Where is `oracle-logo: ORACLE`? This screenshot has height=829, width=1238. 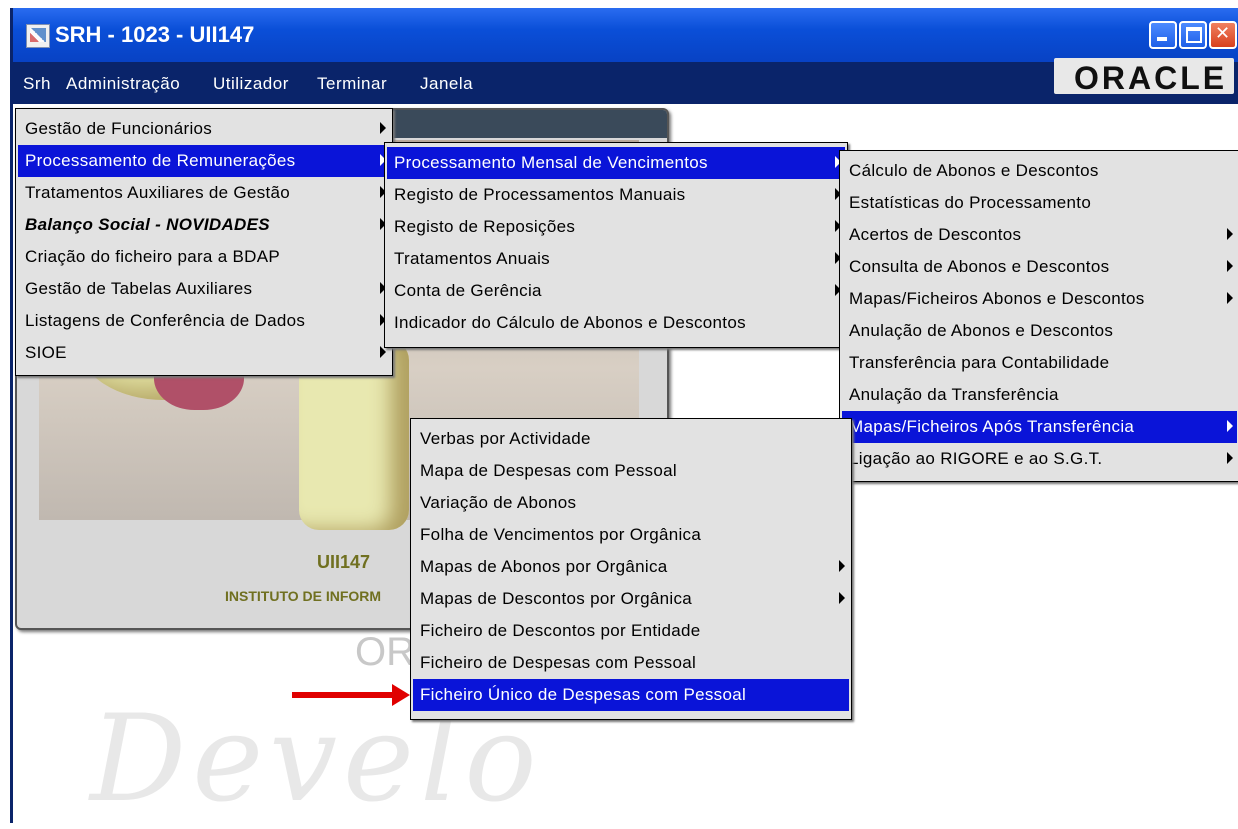 oracle-logo: ORACLE is located at coordinates (1144, 77).